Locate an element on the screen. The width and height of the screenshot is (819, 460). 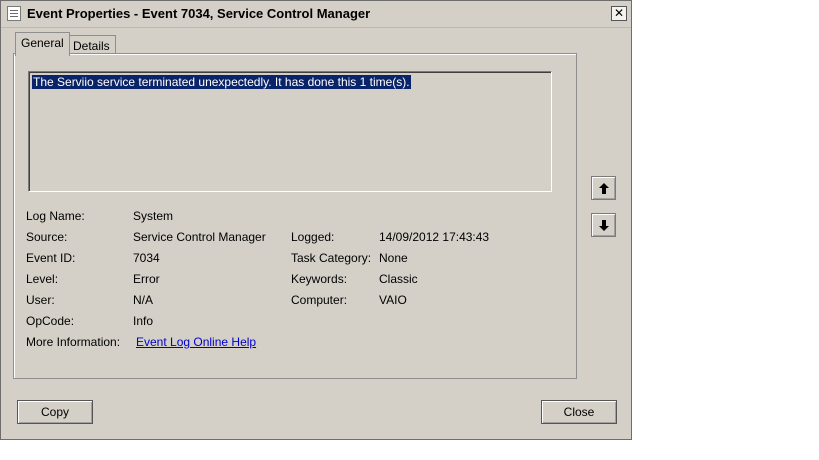
opcode-label: OpCode: is located at coordinates (50, 321).